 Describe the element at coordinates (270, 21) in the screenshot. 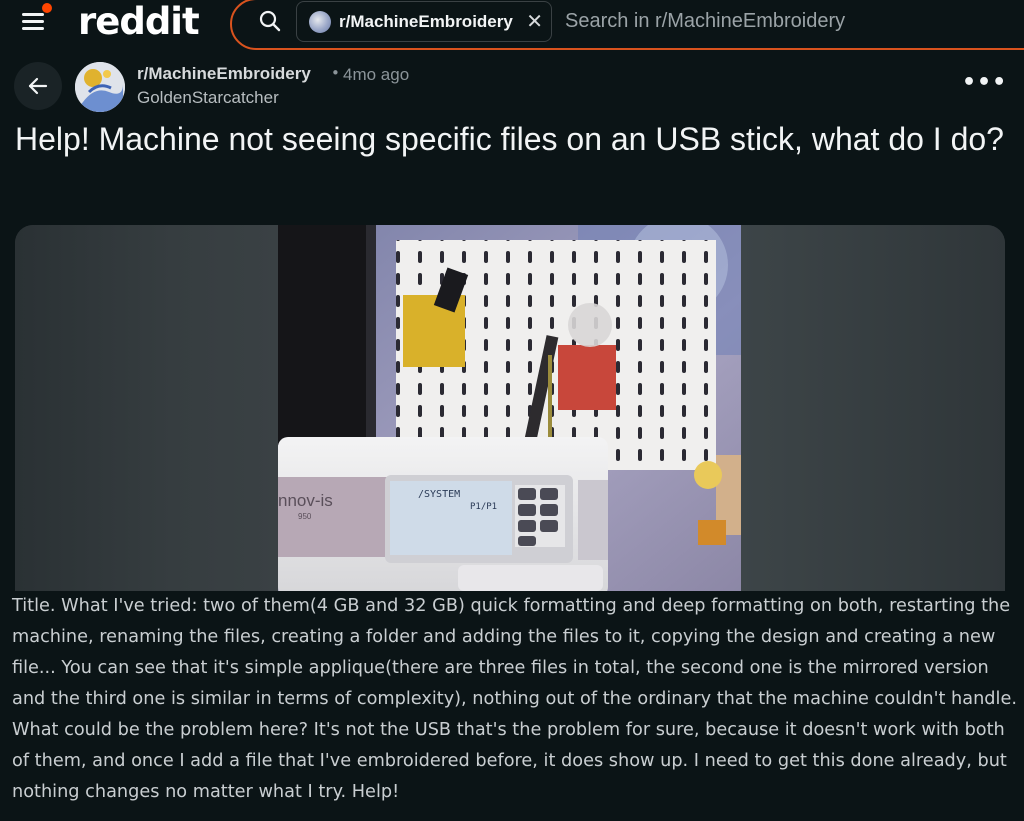

I see `search-icon` at that location.